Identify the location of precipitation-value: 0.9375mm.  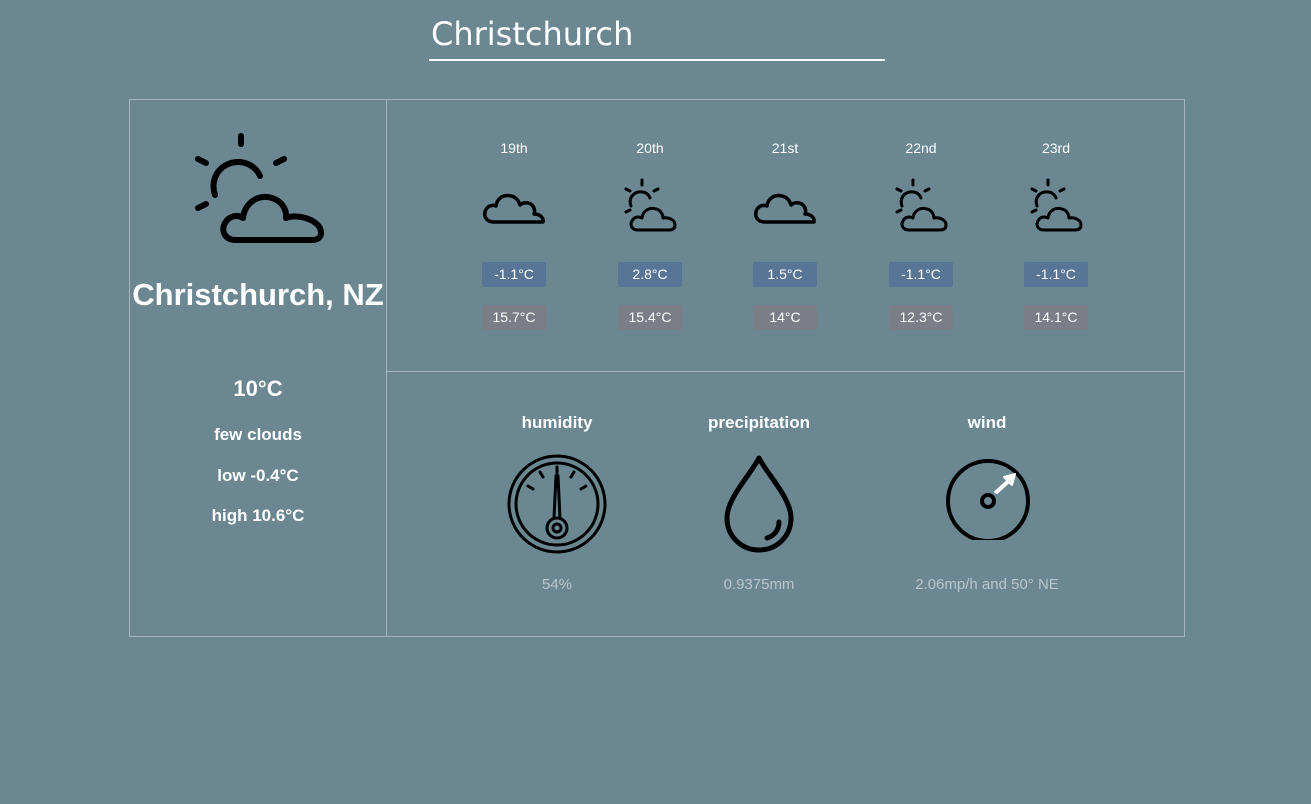
(759, 584).